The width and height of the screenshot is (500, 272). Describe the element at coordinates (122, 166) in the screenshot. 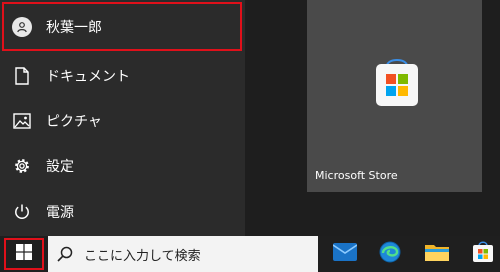

I see `menu-item-settings: 設定` at that location.